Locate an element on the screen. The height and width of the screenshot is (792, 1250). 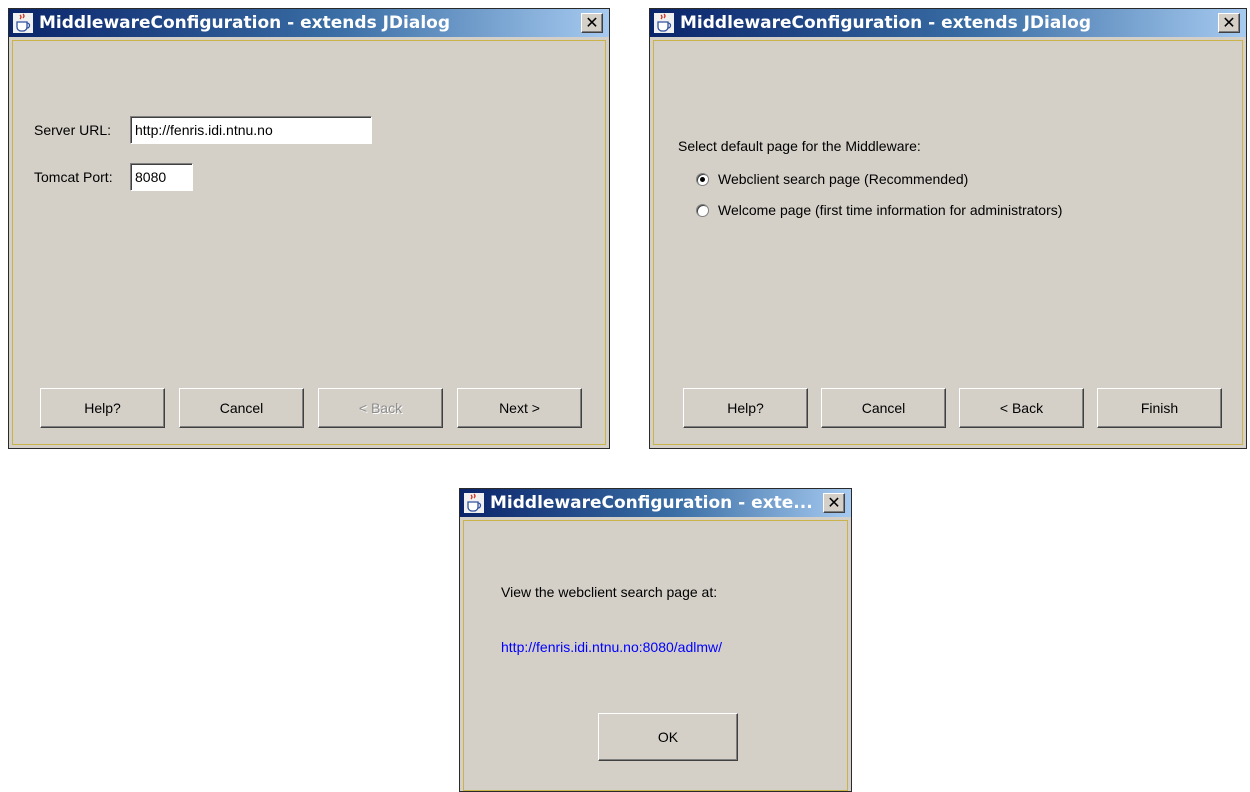
radio-button-unchecked is located at coordinates (702, 210).